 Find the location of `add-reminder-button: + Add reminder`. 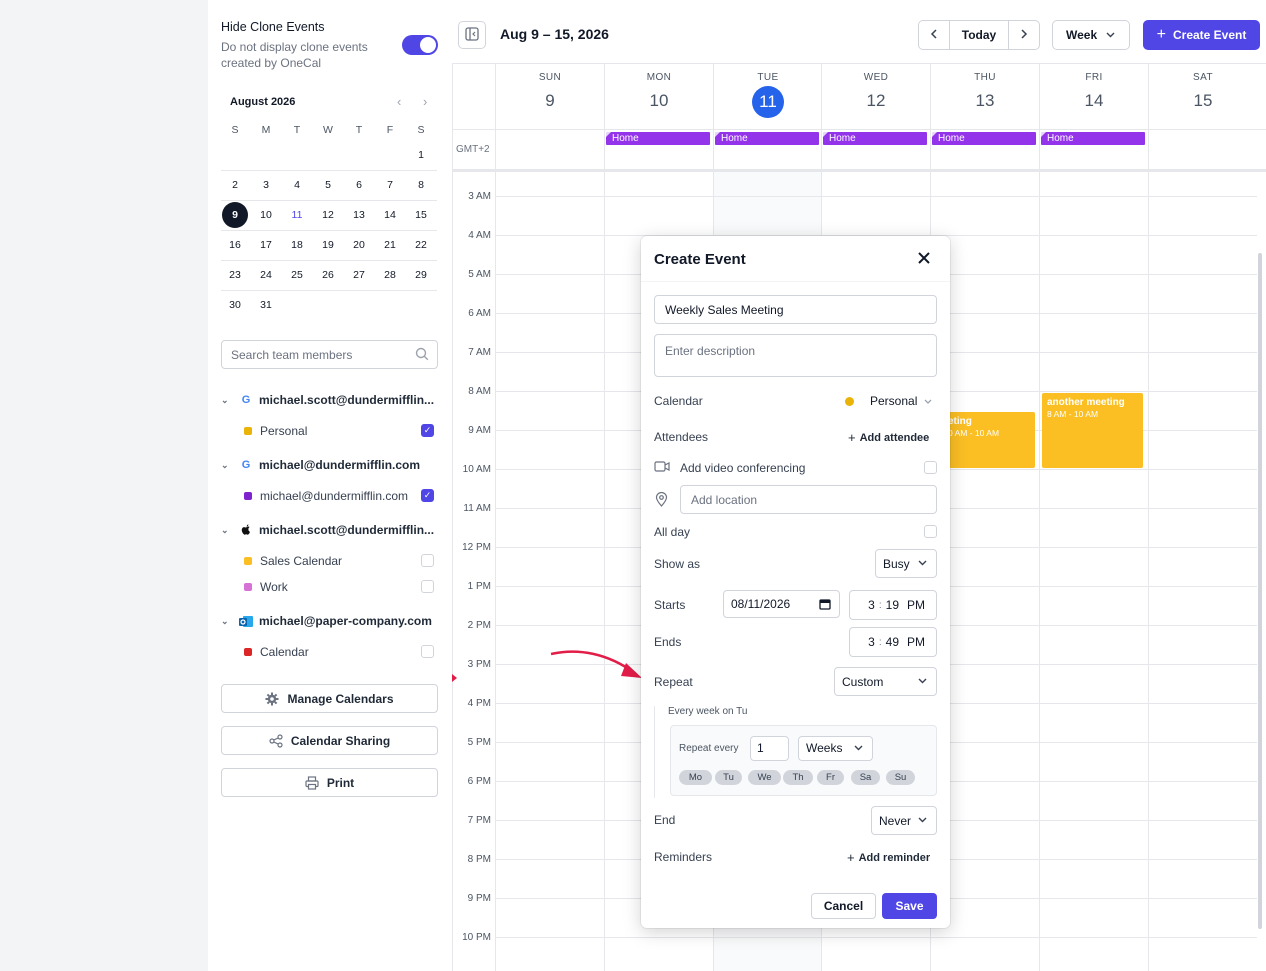

add-reminder-button: + Add reminder is located at coordinates (888, 857).